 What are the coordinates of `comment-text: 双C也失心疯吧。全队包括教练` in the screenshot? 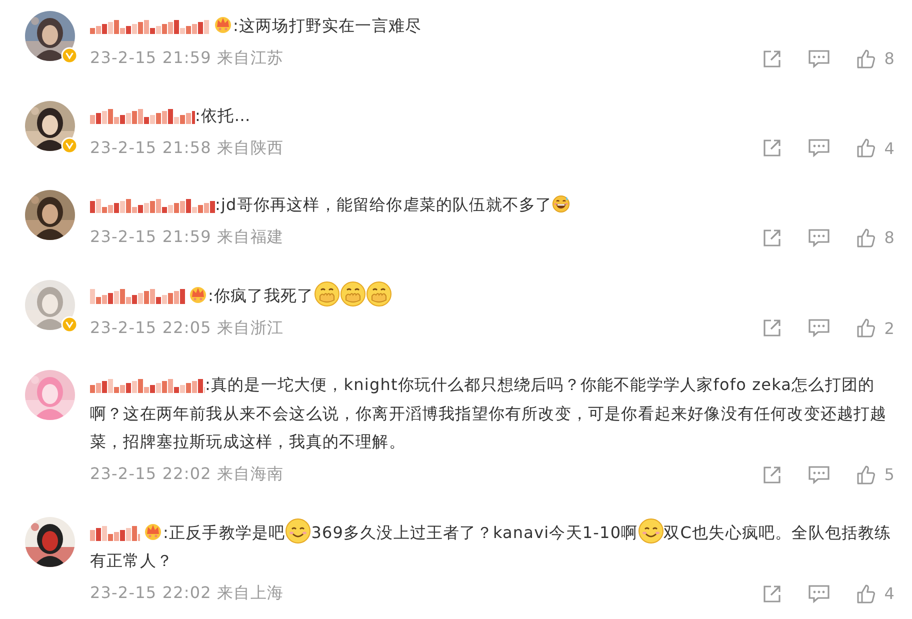 It's located at (778, 532).